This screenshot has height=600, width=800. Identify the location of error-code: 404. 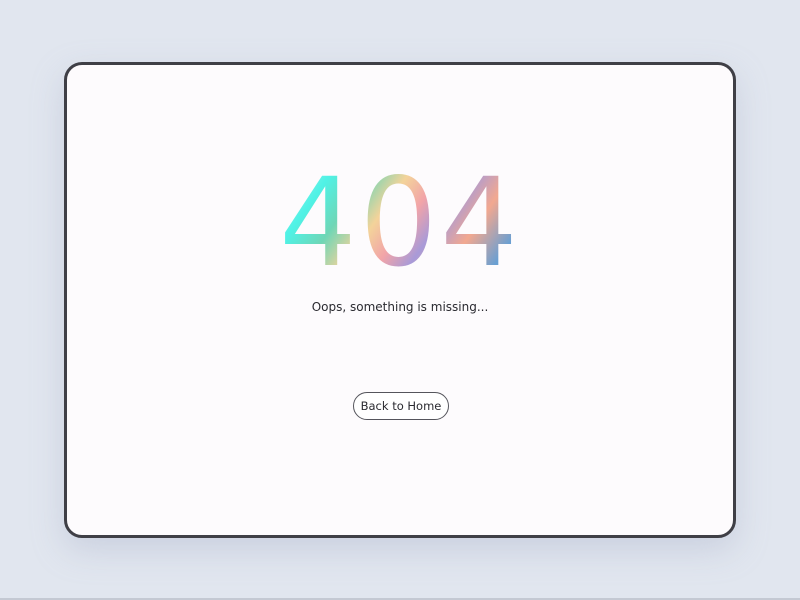
(400, 223).